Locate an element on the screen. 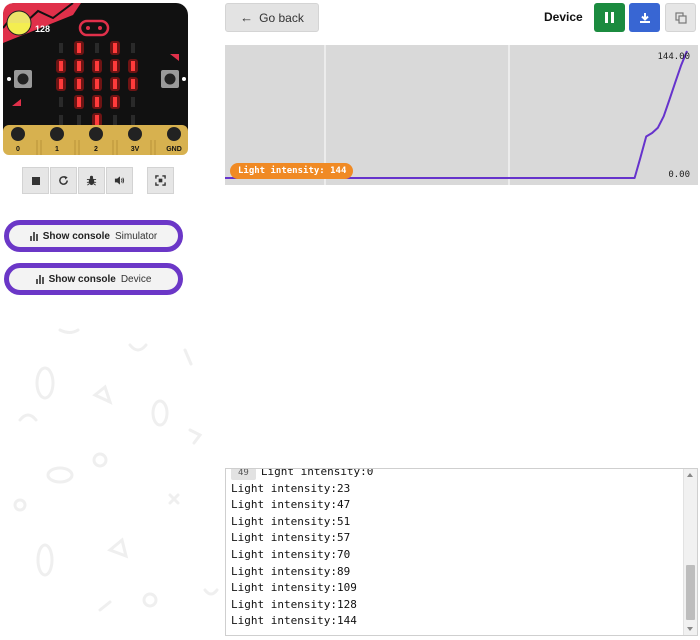 The height and width of the screenshot is (640, 700). pause-icon is located at coordinates (609, 17).